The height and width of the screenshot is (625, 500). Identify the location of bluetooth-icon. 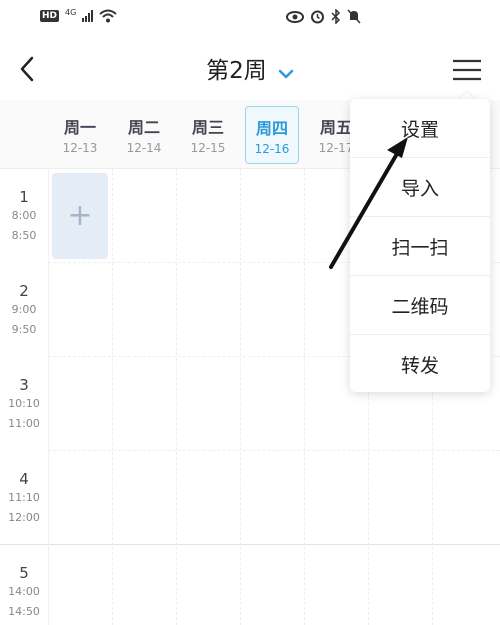
(336, 16).